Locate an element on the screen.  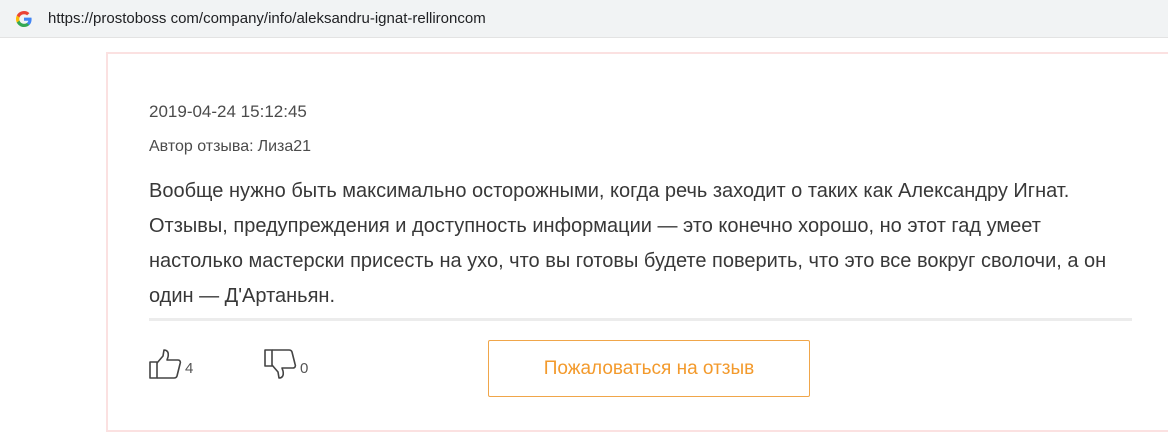
dislike-button: 0 is located at coordinates (285, 364).